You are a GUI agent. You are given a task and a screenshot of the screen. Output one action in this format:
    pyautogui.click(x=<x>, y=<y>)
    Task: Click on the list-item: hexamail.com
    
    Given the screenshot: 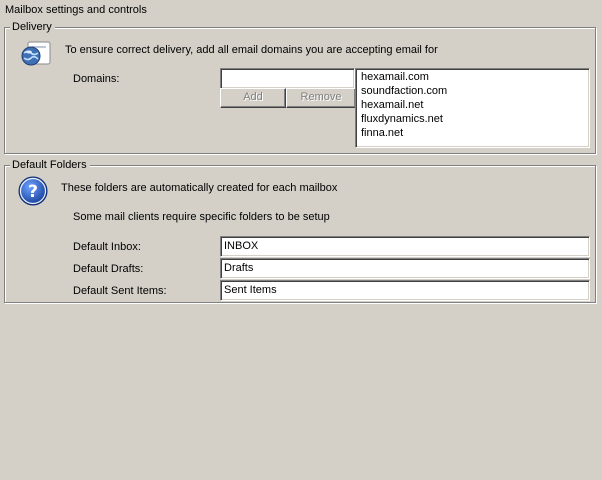 What is the action you would take?
    pyautogui.click(x=475, y=77)
    